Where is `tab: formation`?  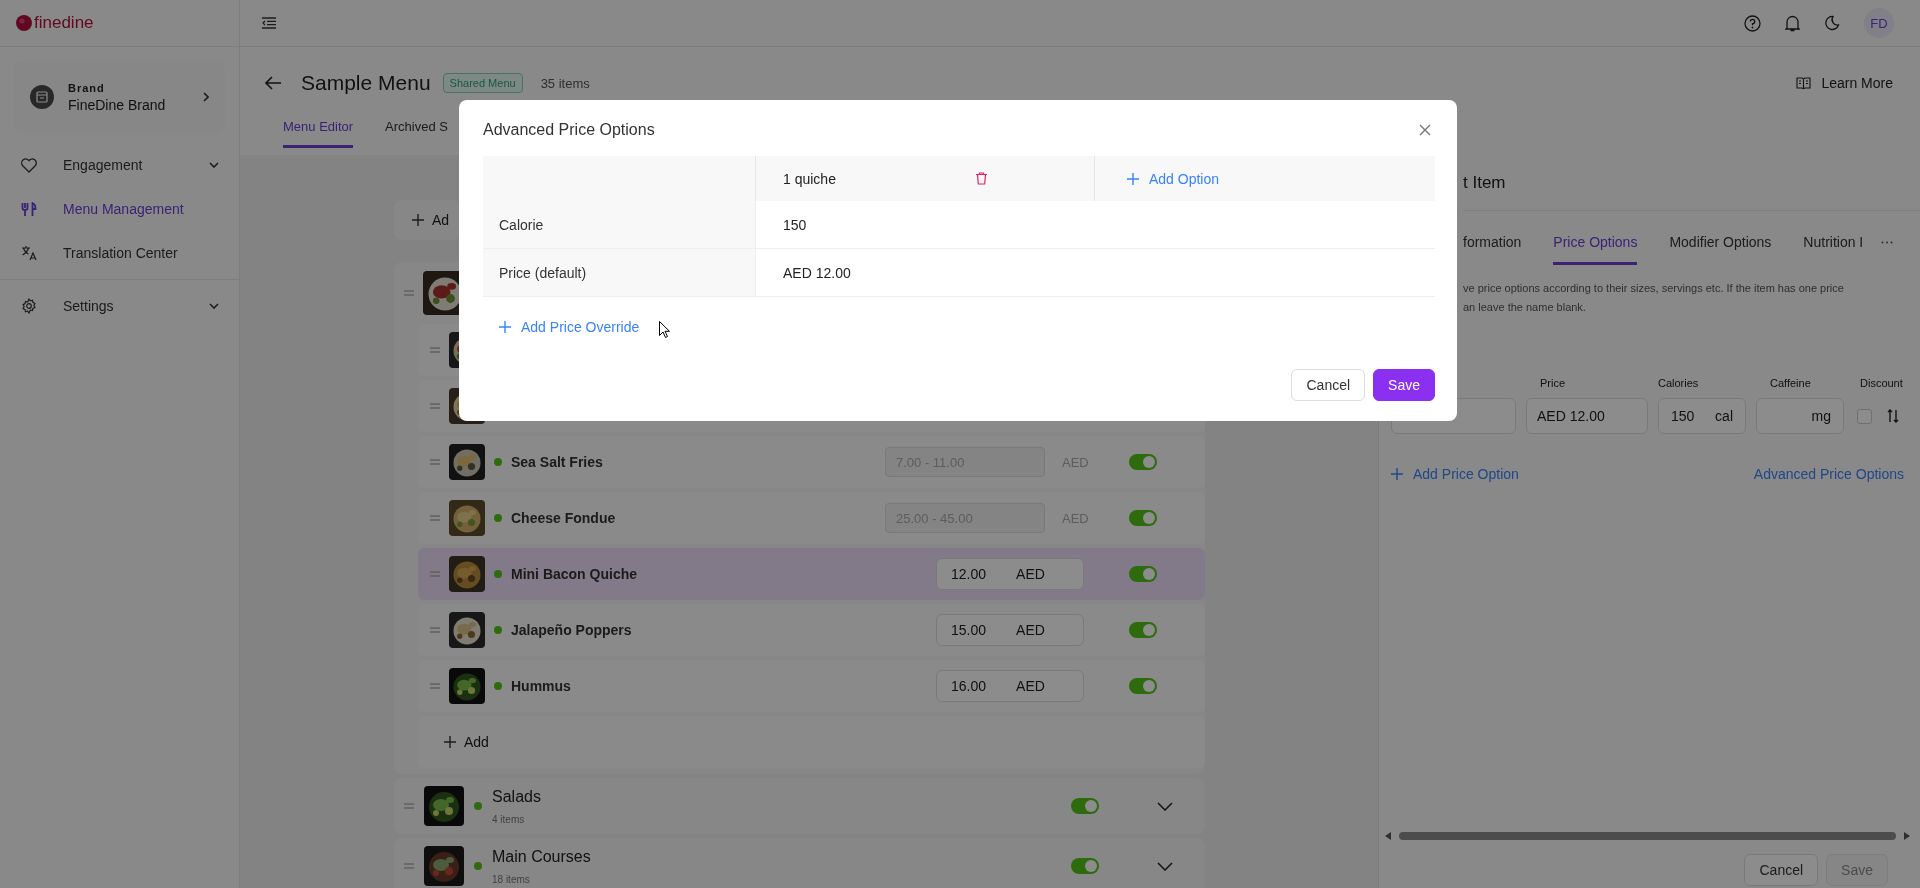
tab: formation is located at coordinates (1492, 249).